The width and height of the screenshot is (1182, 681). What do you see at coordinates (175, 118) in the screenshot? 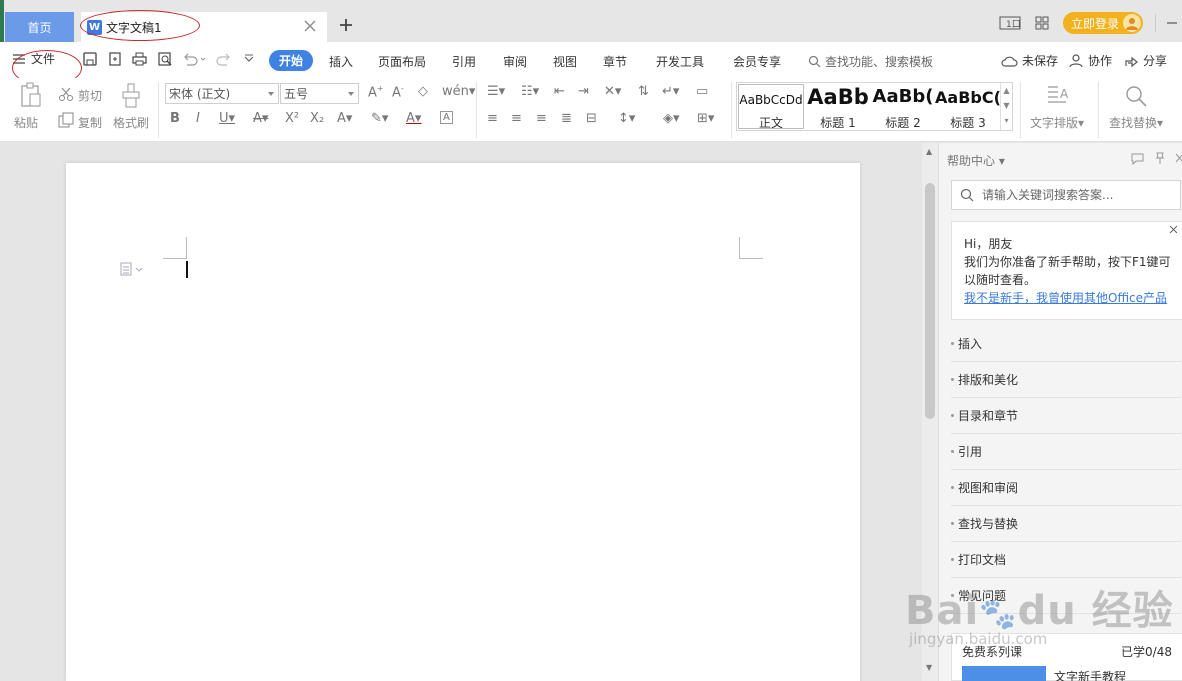
I see `bold-icon: B` at bounding box center [175, 118].